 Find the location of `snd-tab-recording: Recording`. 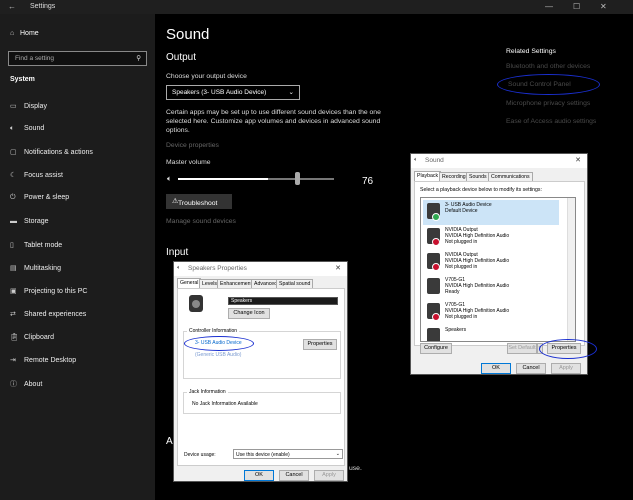

snd-tab-recording: Recording is located at coordinates (454, 176).